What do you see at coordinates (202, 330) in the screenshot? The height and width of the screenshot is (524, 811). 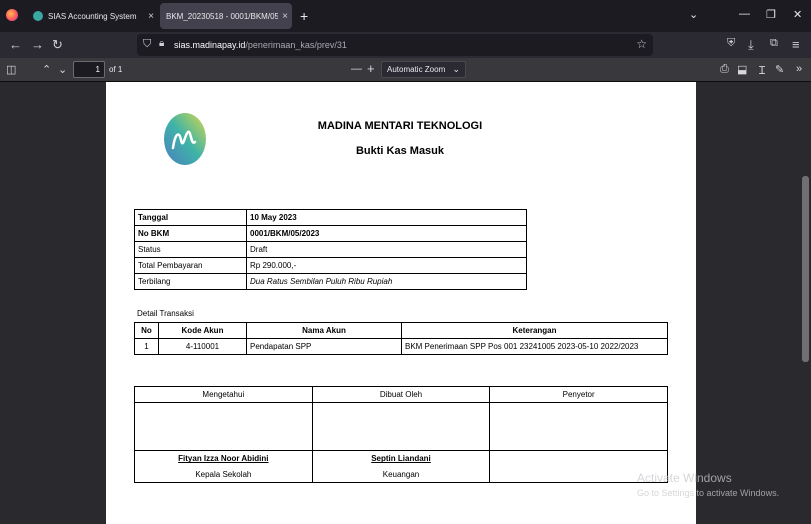 I see `column-header: Kode Akun` at bounding box center [202, 330].